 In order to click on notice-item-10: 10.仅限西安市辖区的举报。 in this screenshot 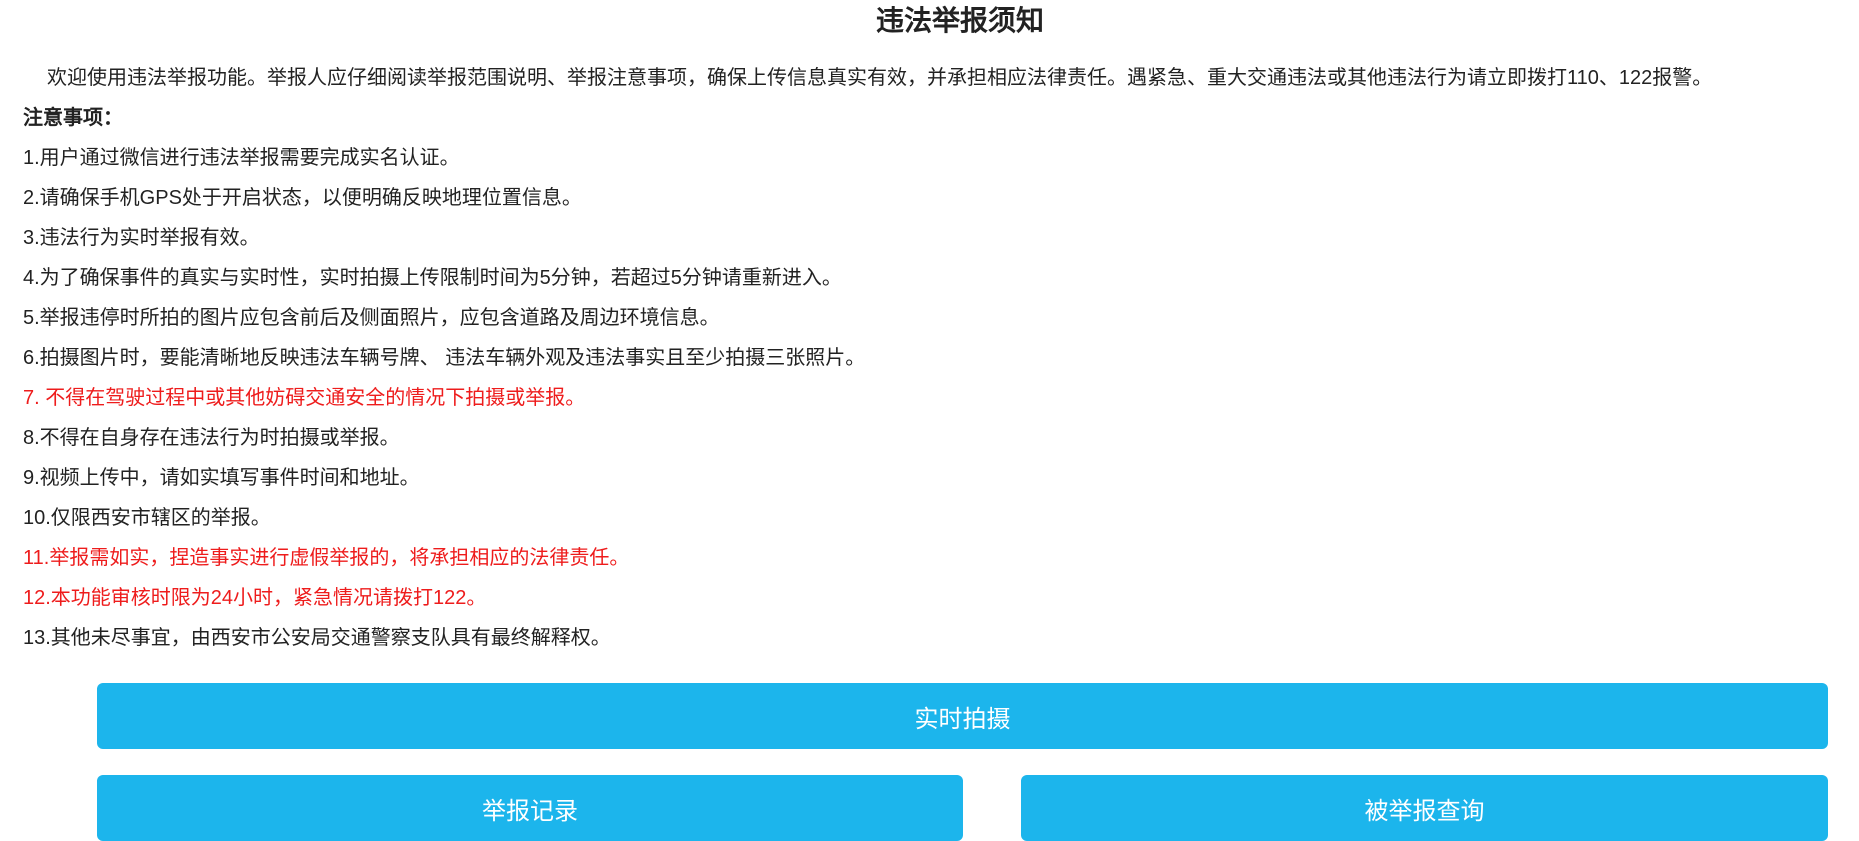, I will do `click(147, 518)`.